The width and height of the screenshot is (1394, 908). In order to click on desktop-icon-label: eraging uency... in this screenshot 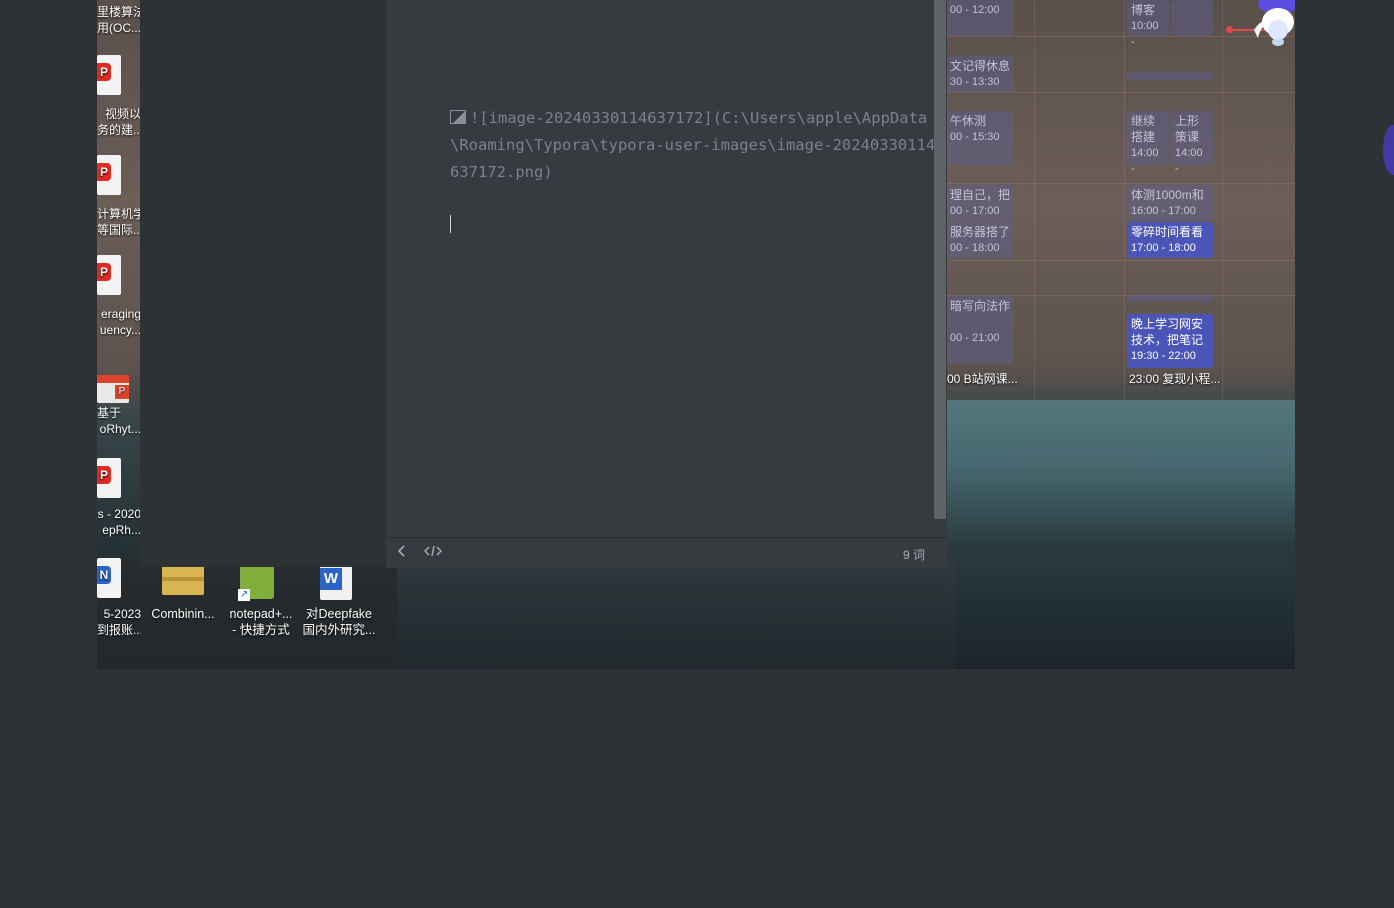, I will do `click(120, 322)`.